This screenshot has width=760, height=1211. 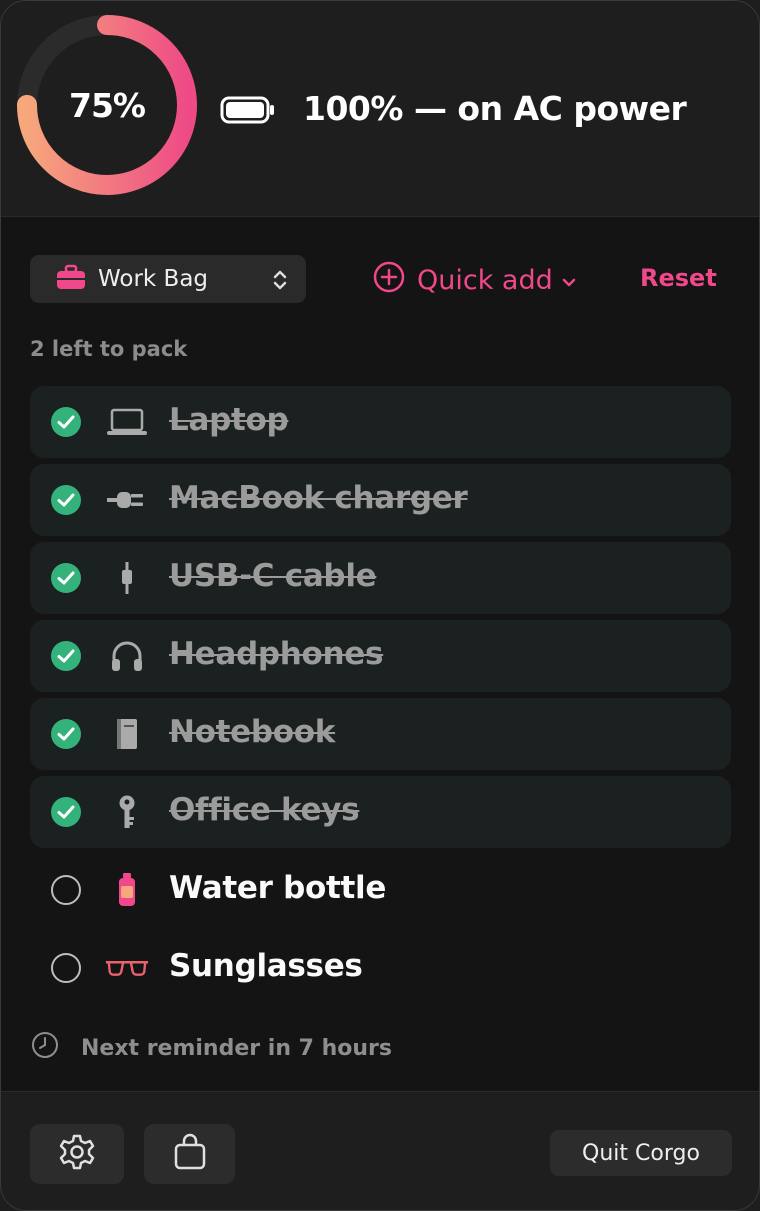 I want to click on chevron-down-icon, so click(x=569, y=280).